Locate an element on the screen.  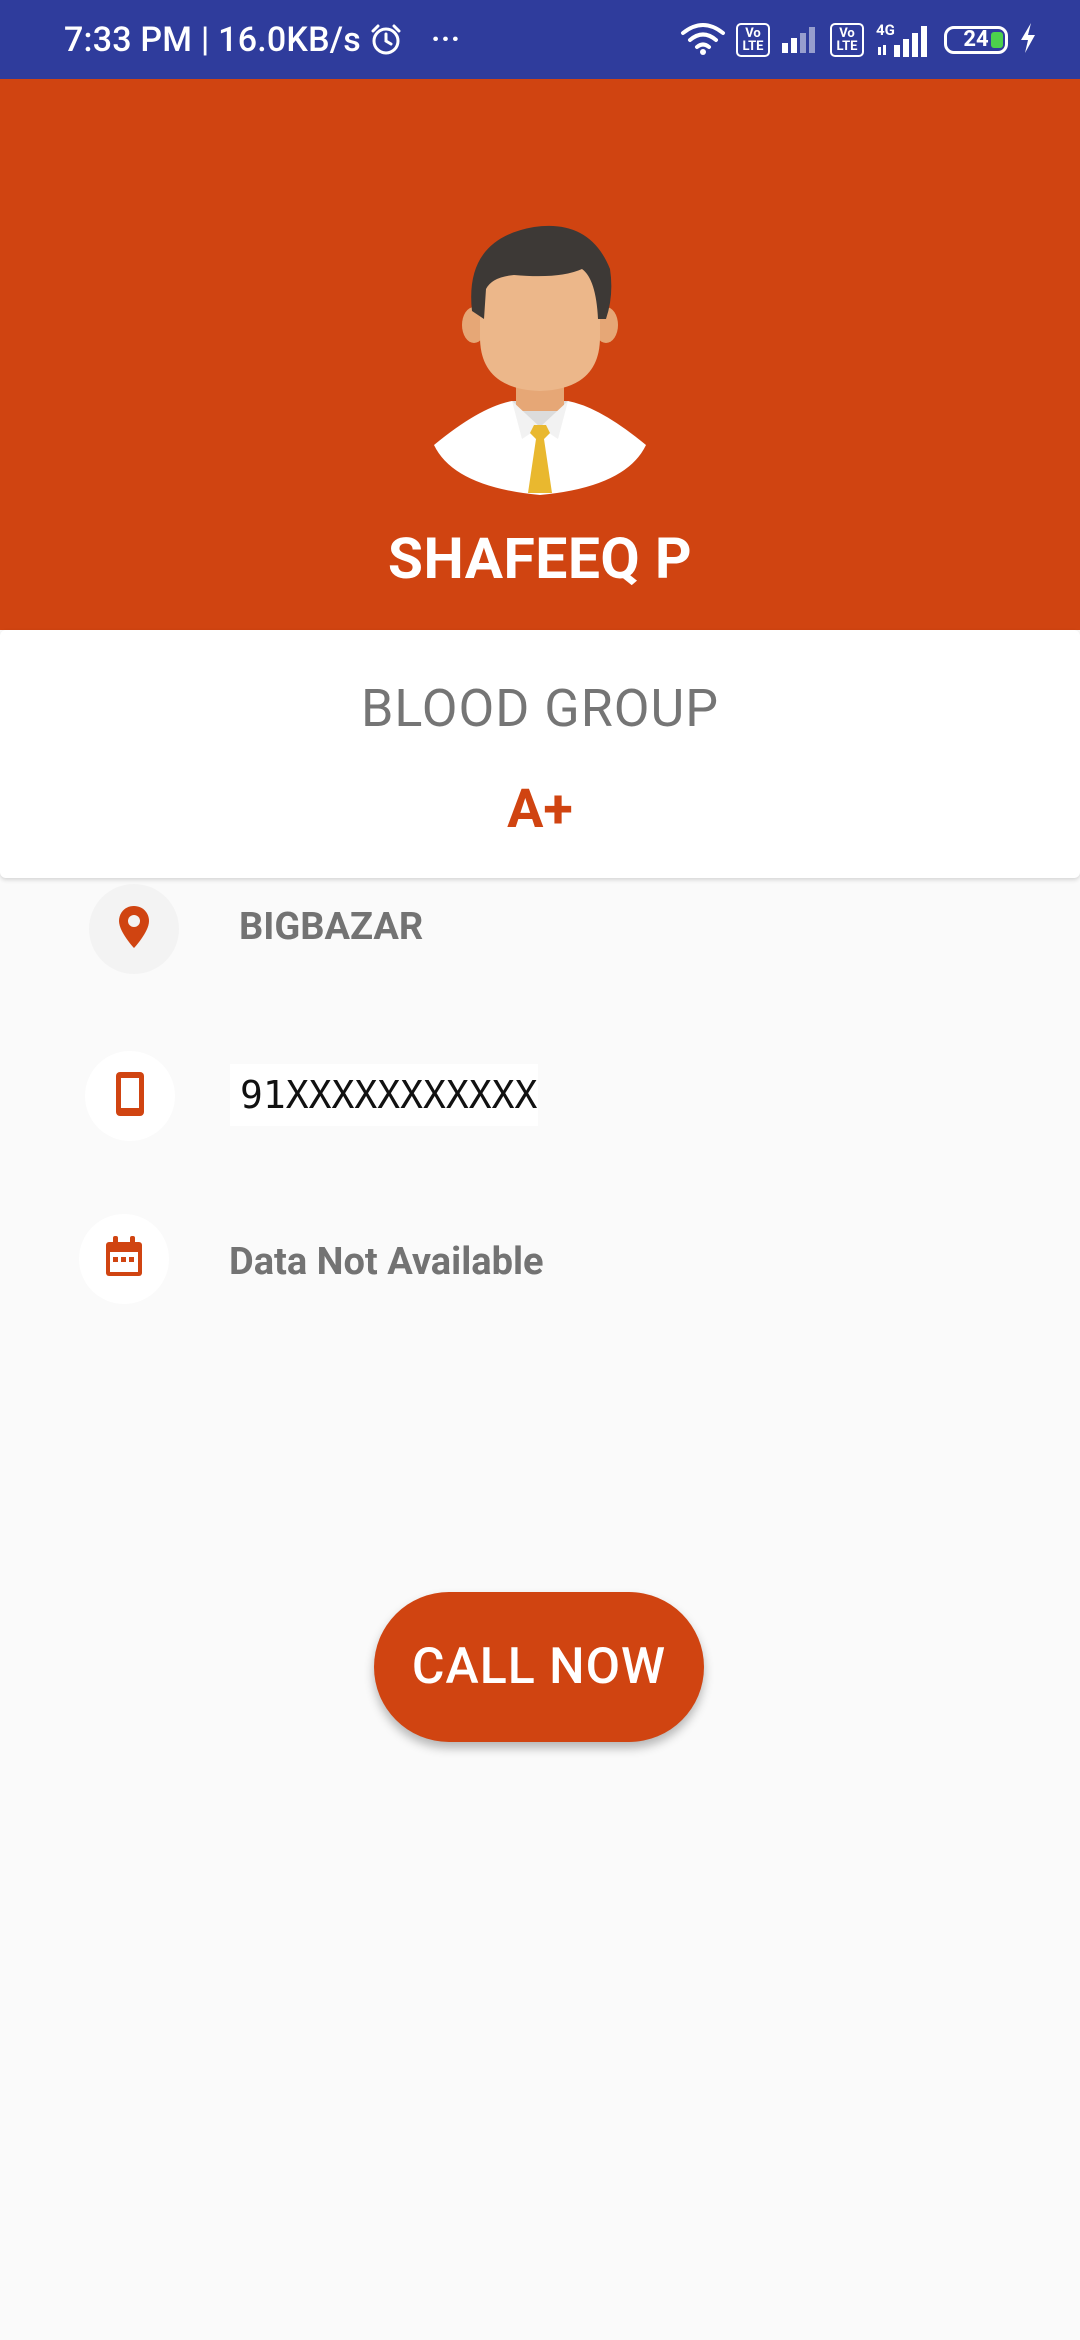
calendar-icon is located at coordinates (124, 1259).